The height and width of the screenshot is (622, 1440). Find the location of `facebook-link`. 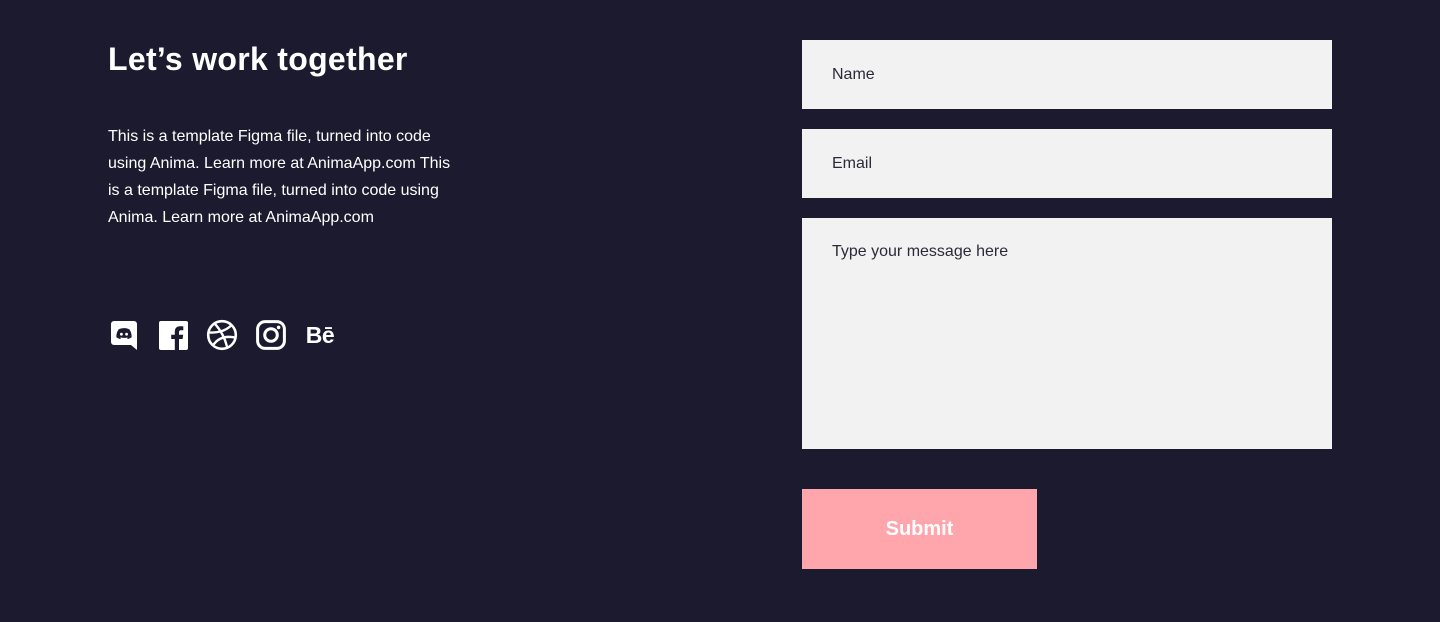

facebook-link is located at coordinates (173, 335).